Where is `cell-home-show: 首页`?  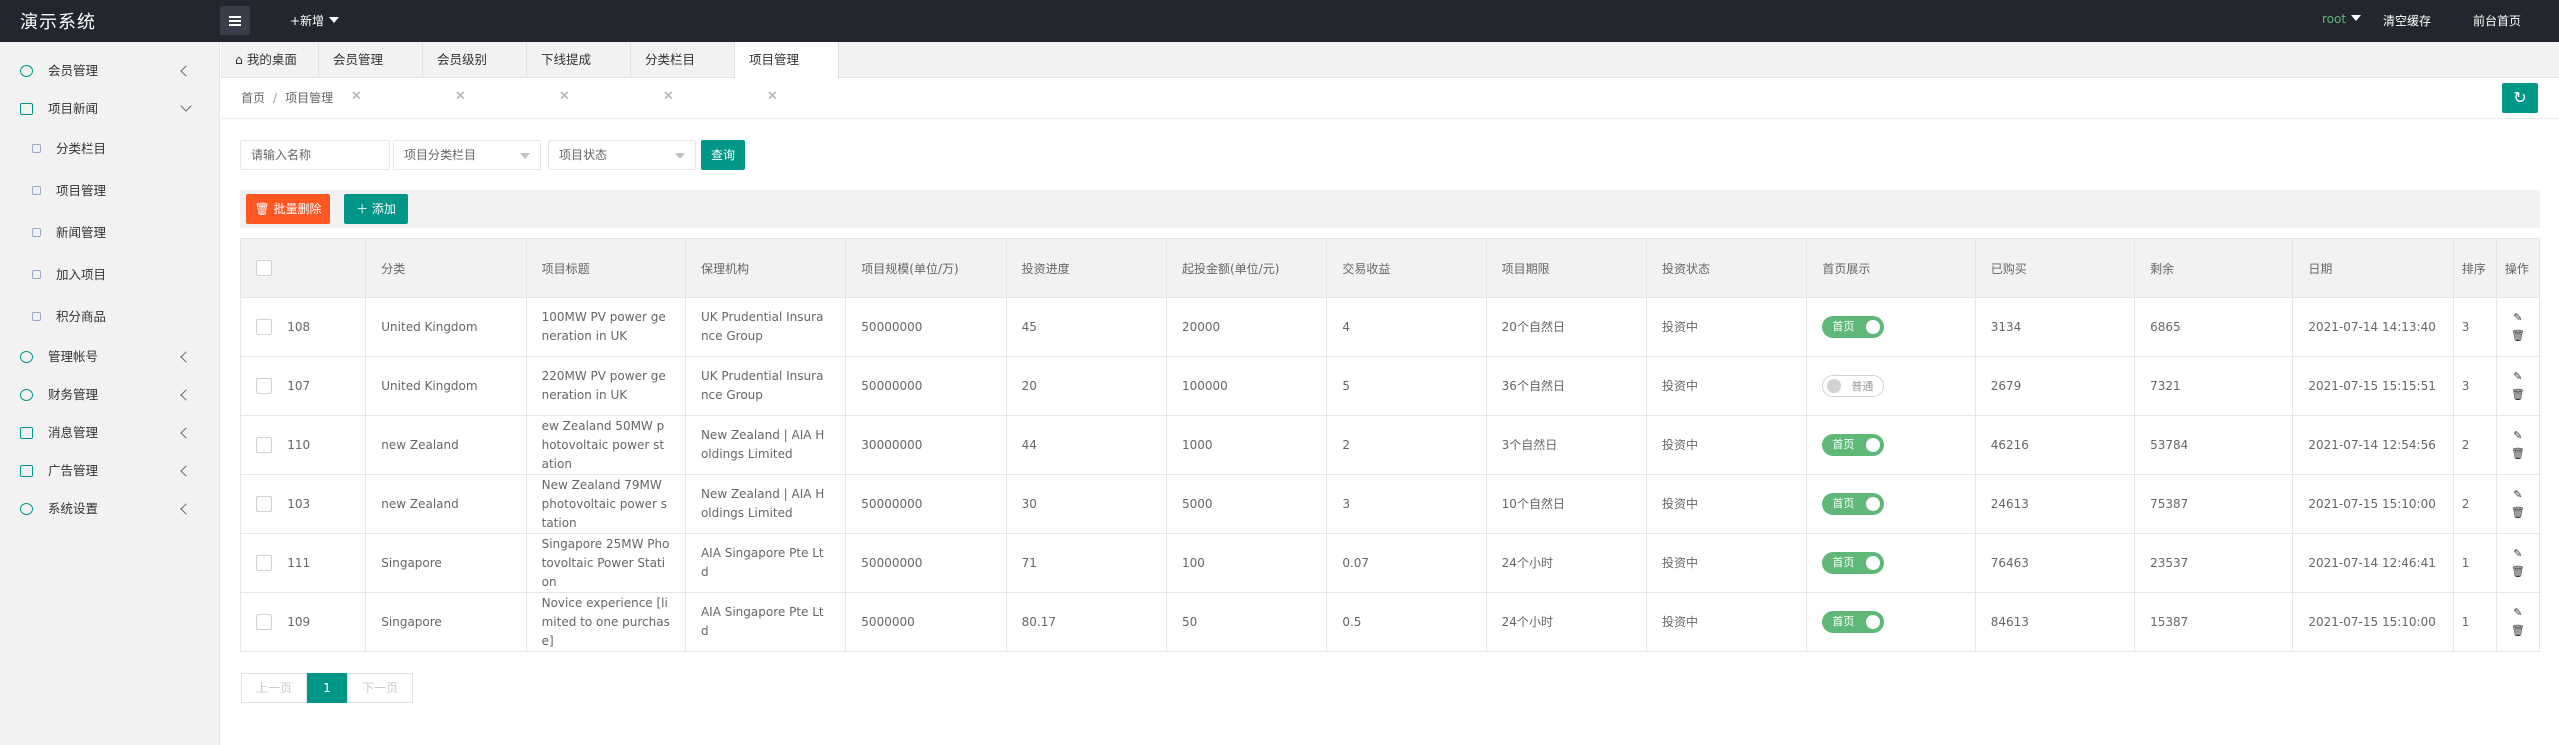
cell-home-show: 首页 is located at coordinates (1891, 445).